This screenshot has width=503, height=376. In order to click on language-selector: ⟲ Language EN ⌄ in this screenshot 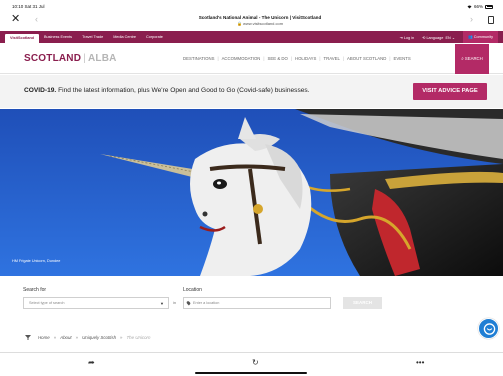, I will do `click(438, 37)`.